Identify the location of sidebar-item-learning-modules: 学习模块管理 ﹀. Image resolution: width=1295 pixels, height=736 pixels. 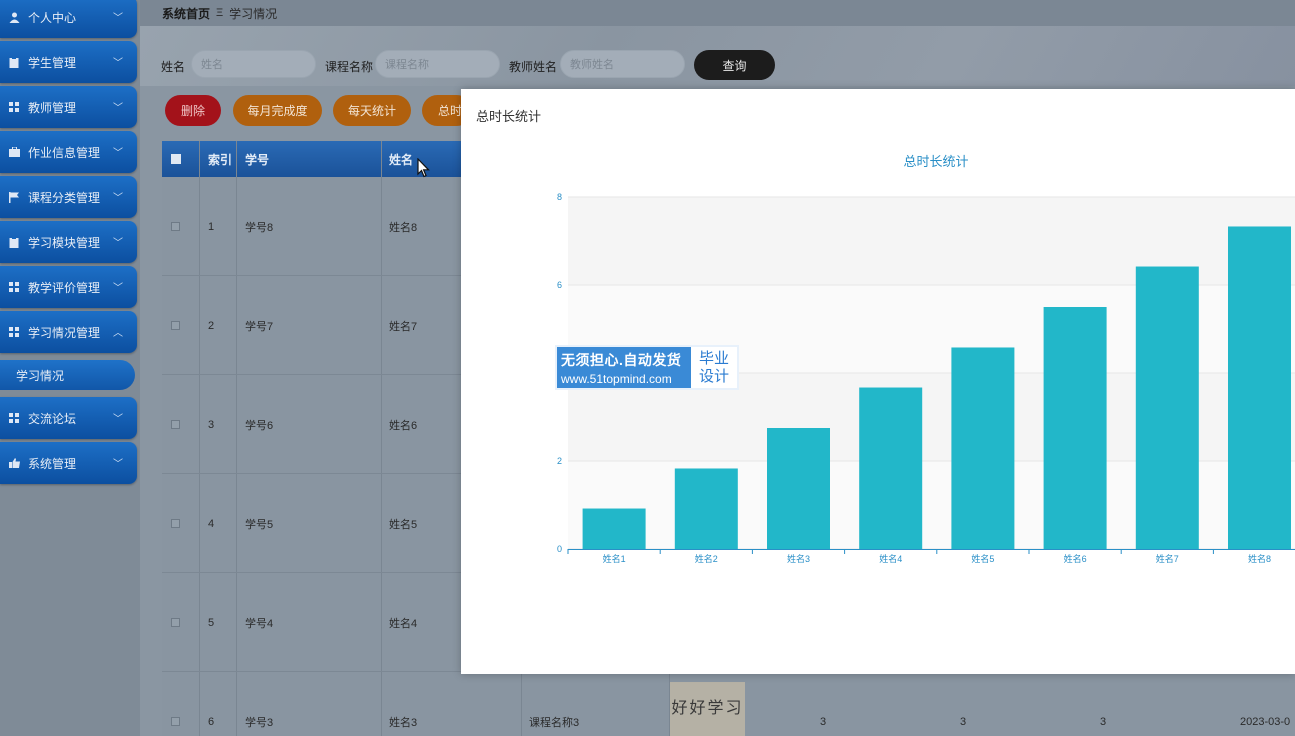
(68, 242).